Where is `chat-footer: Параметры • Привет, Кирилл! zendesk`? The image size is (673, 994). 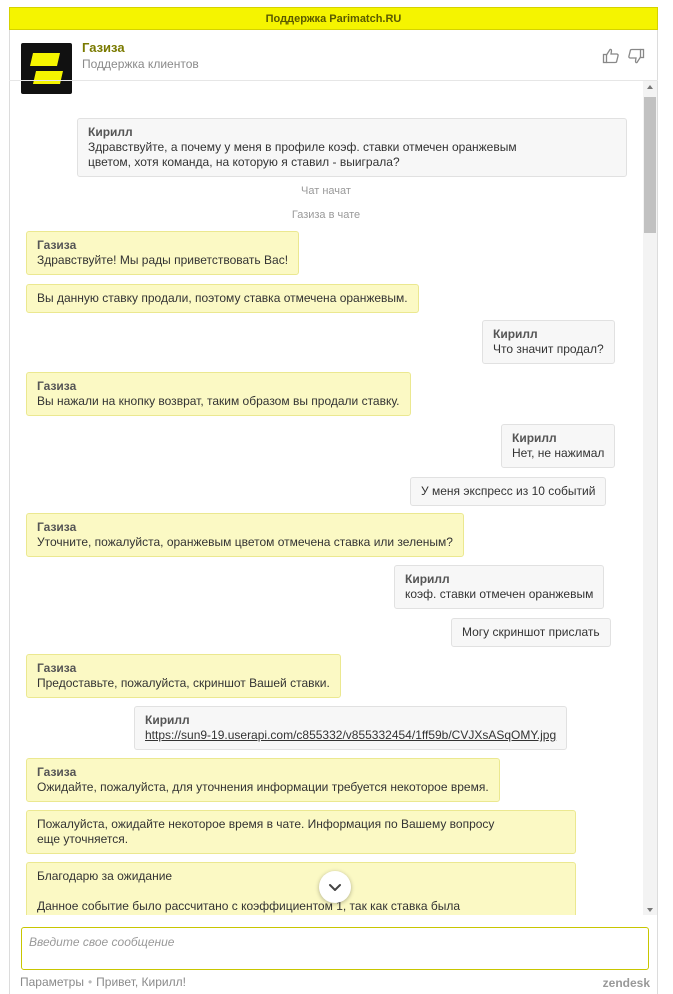
chat-footer: Параметры • Привет, Кирилл! zendesk is located at coordinates (335, 982).